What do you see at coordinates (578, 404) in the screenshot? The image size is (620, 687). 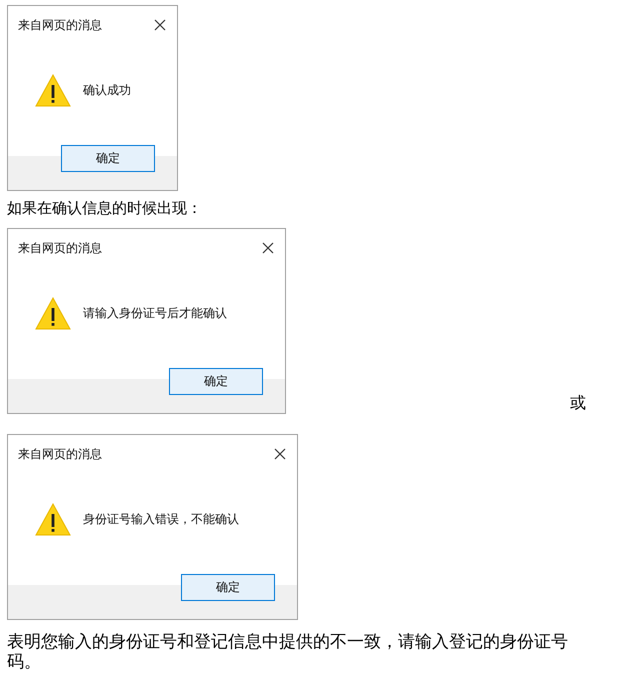 I see `separator-text: 或` at bounding box center [578, 404].